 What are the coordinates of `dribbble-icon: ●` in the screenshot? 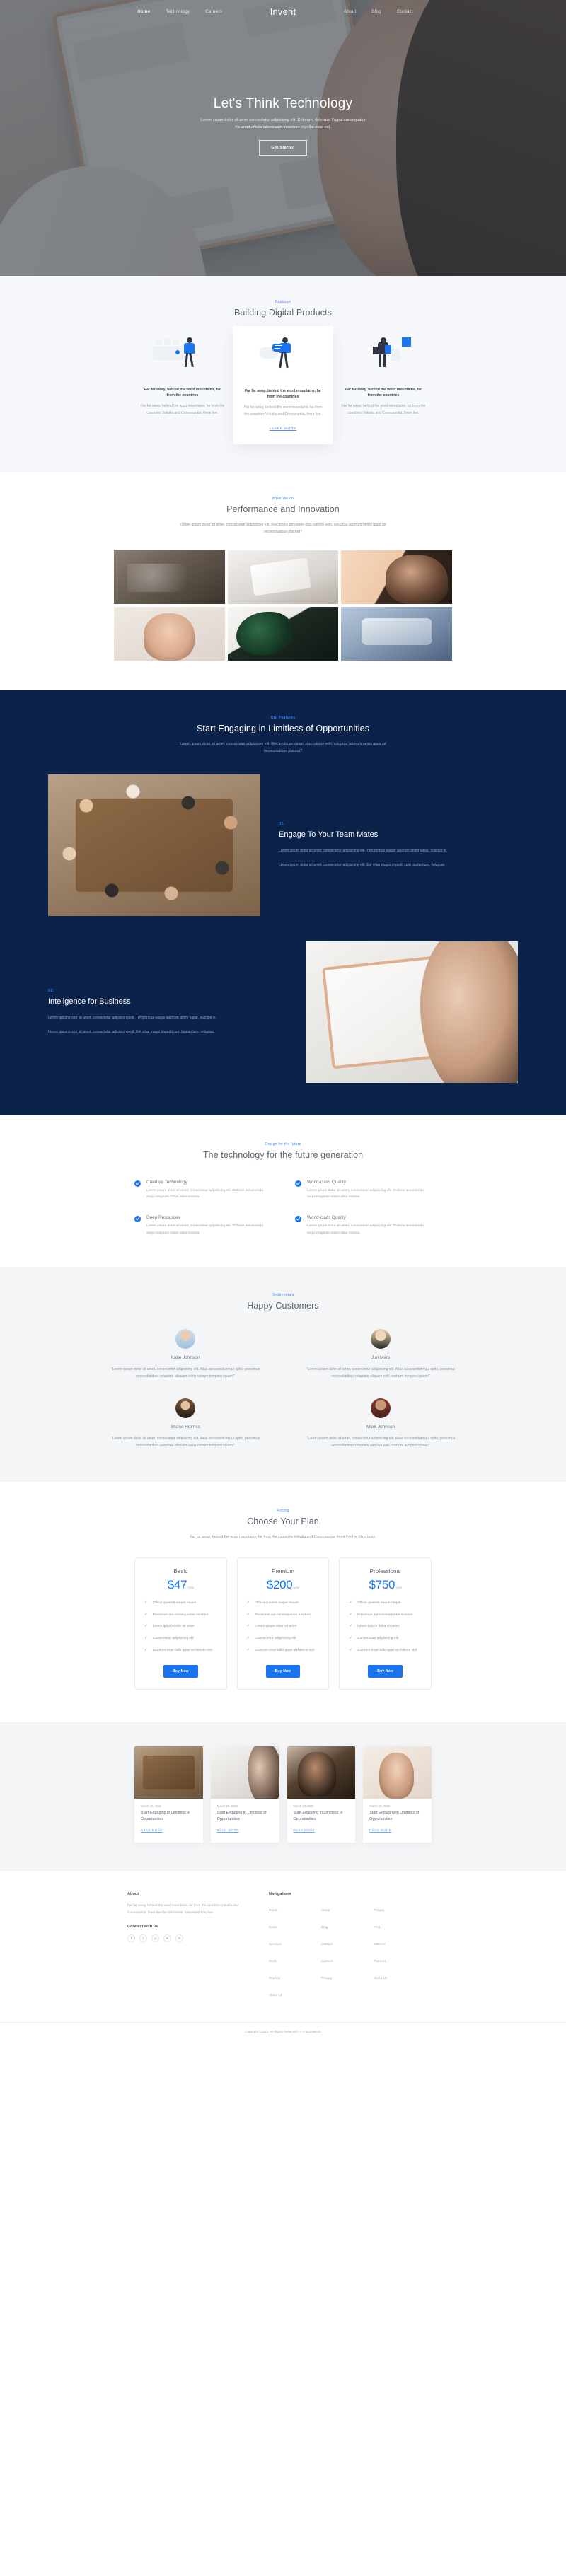 It's located at (167, 1938).